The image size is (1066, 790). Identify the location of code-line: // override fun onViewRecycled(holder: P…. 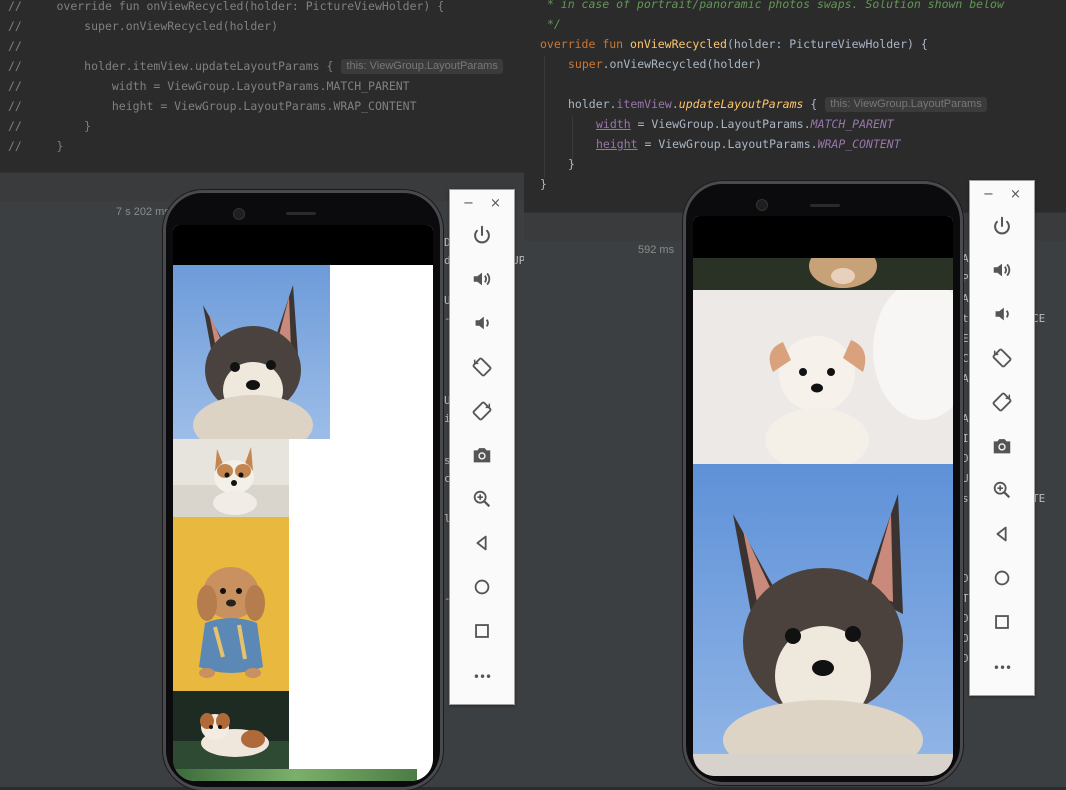
(226, 6).